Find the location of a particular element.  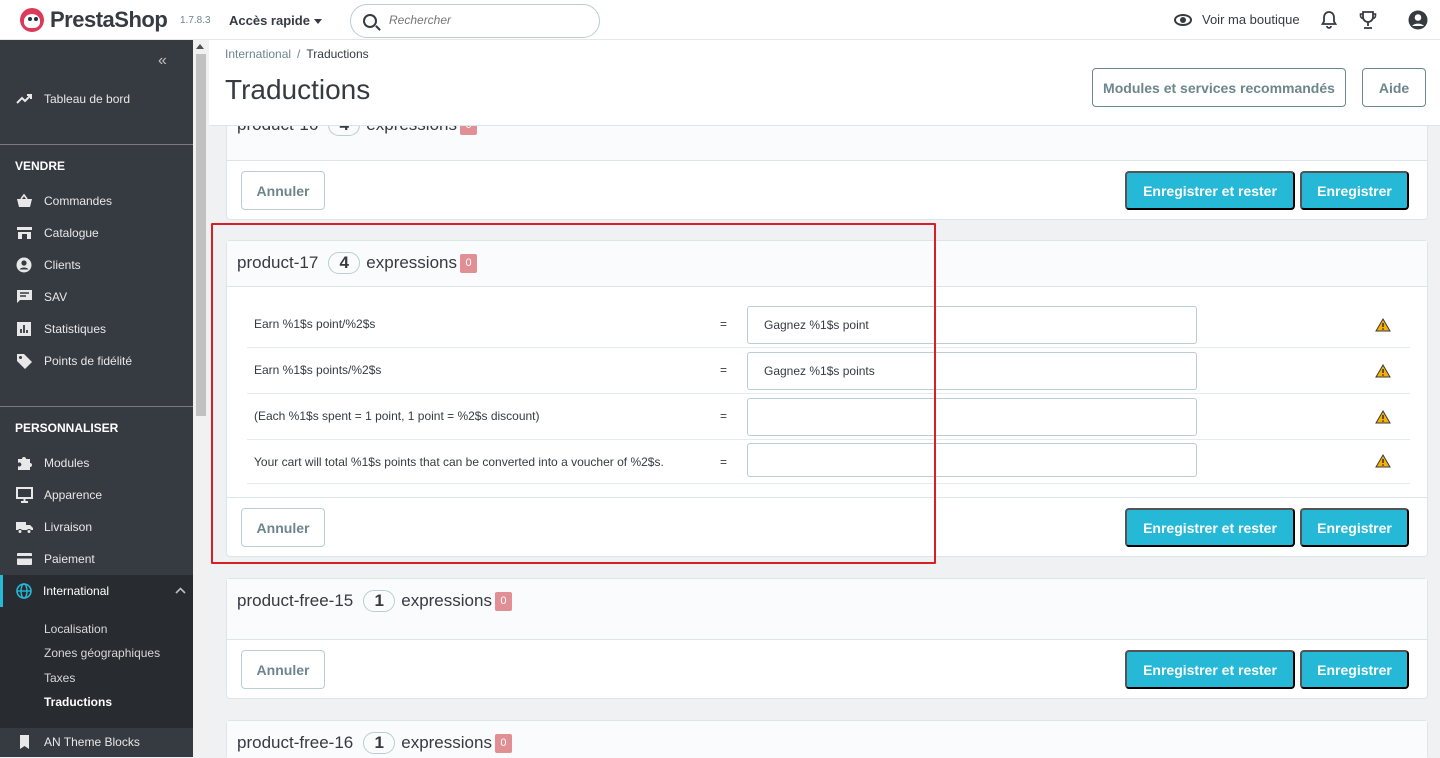

recommended-modules-button: Modules et services recommandés is located at coordinates (1219, 87).